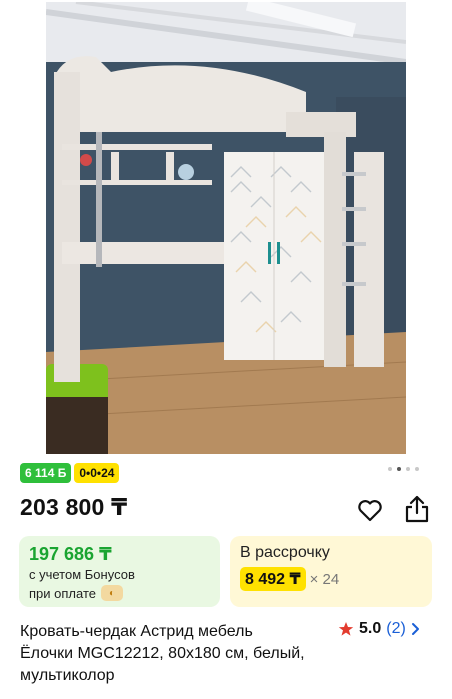 The height and width of the screenshot is (699, 452). I want to click on review-count-link: (2), so click(396, 629).